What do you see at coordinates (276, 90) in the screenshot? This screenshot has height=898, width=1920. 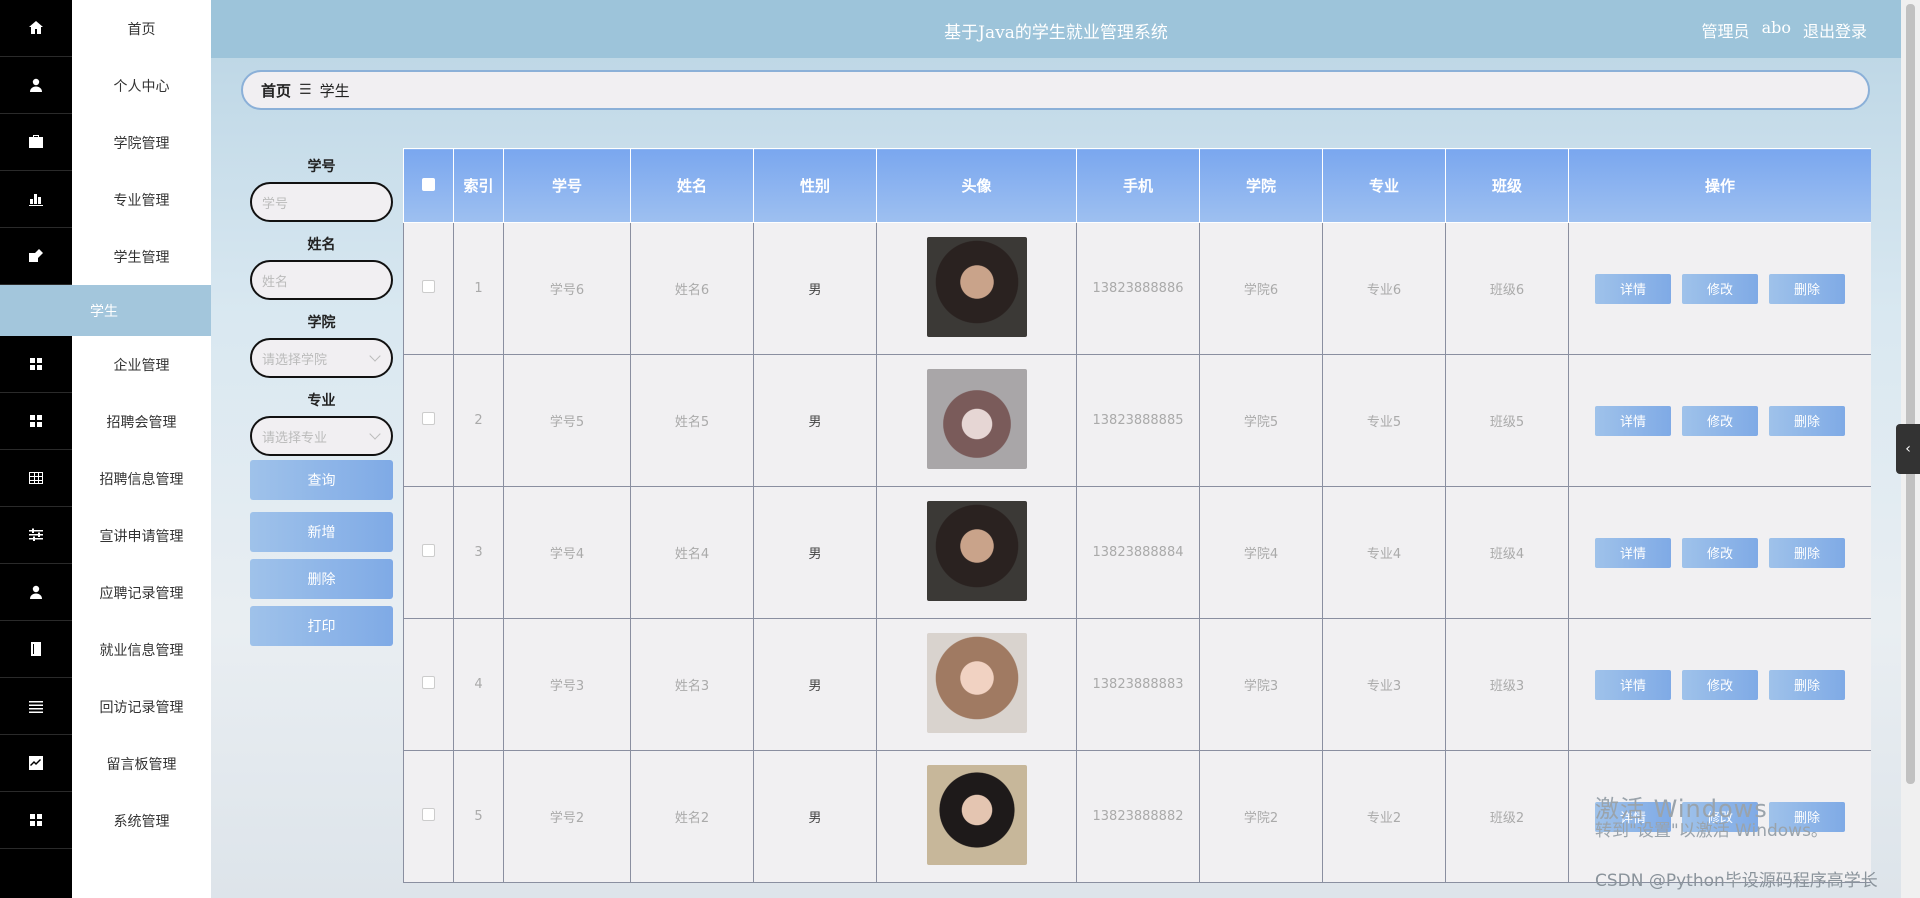 I see `breadcrumb-home: 首页` at bounding box center [276, 90].